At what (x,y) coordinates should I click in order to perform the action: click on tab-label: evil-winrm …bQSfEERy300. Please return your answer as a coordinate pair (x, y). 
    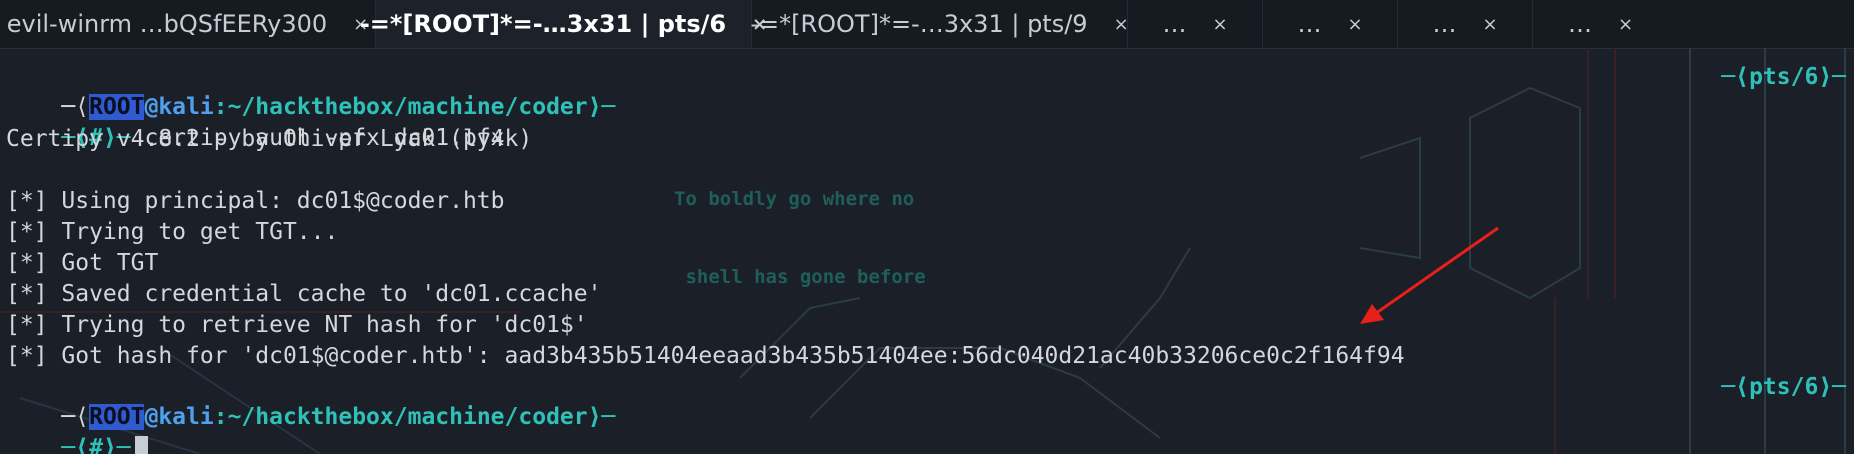
    Looking at the image, I should click on (167, 24).